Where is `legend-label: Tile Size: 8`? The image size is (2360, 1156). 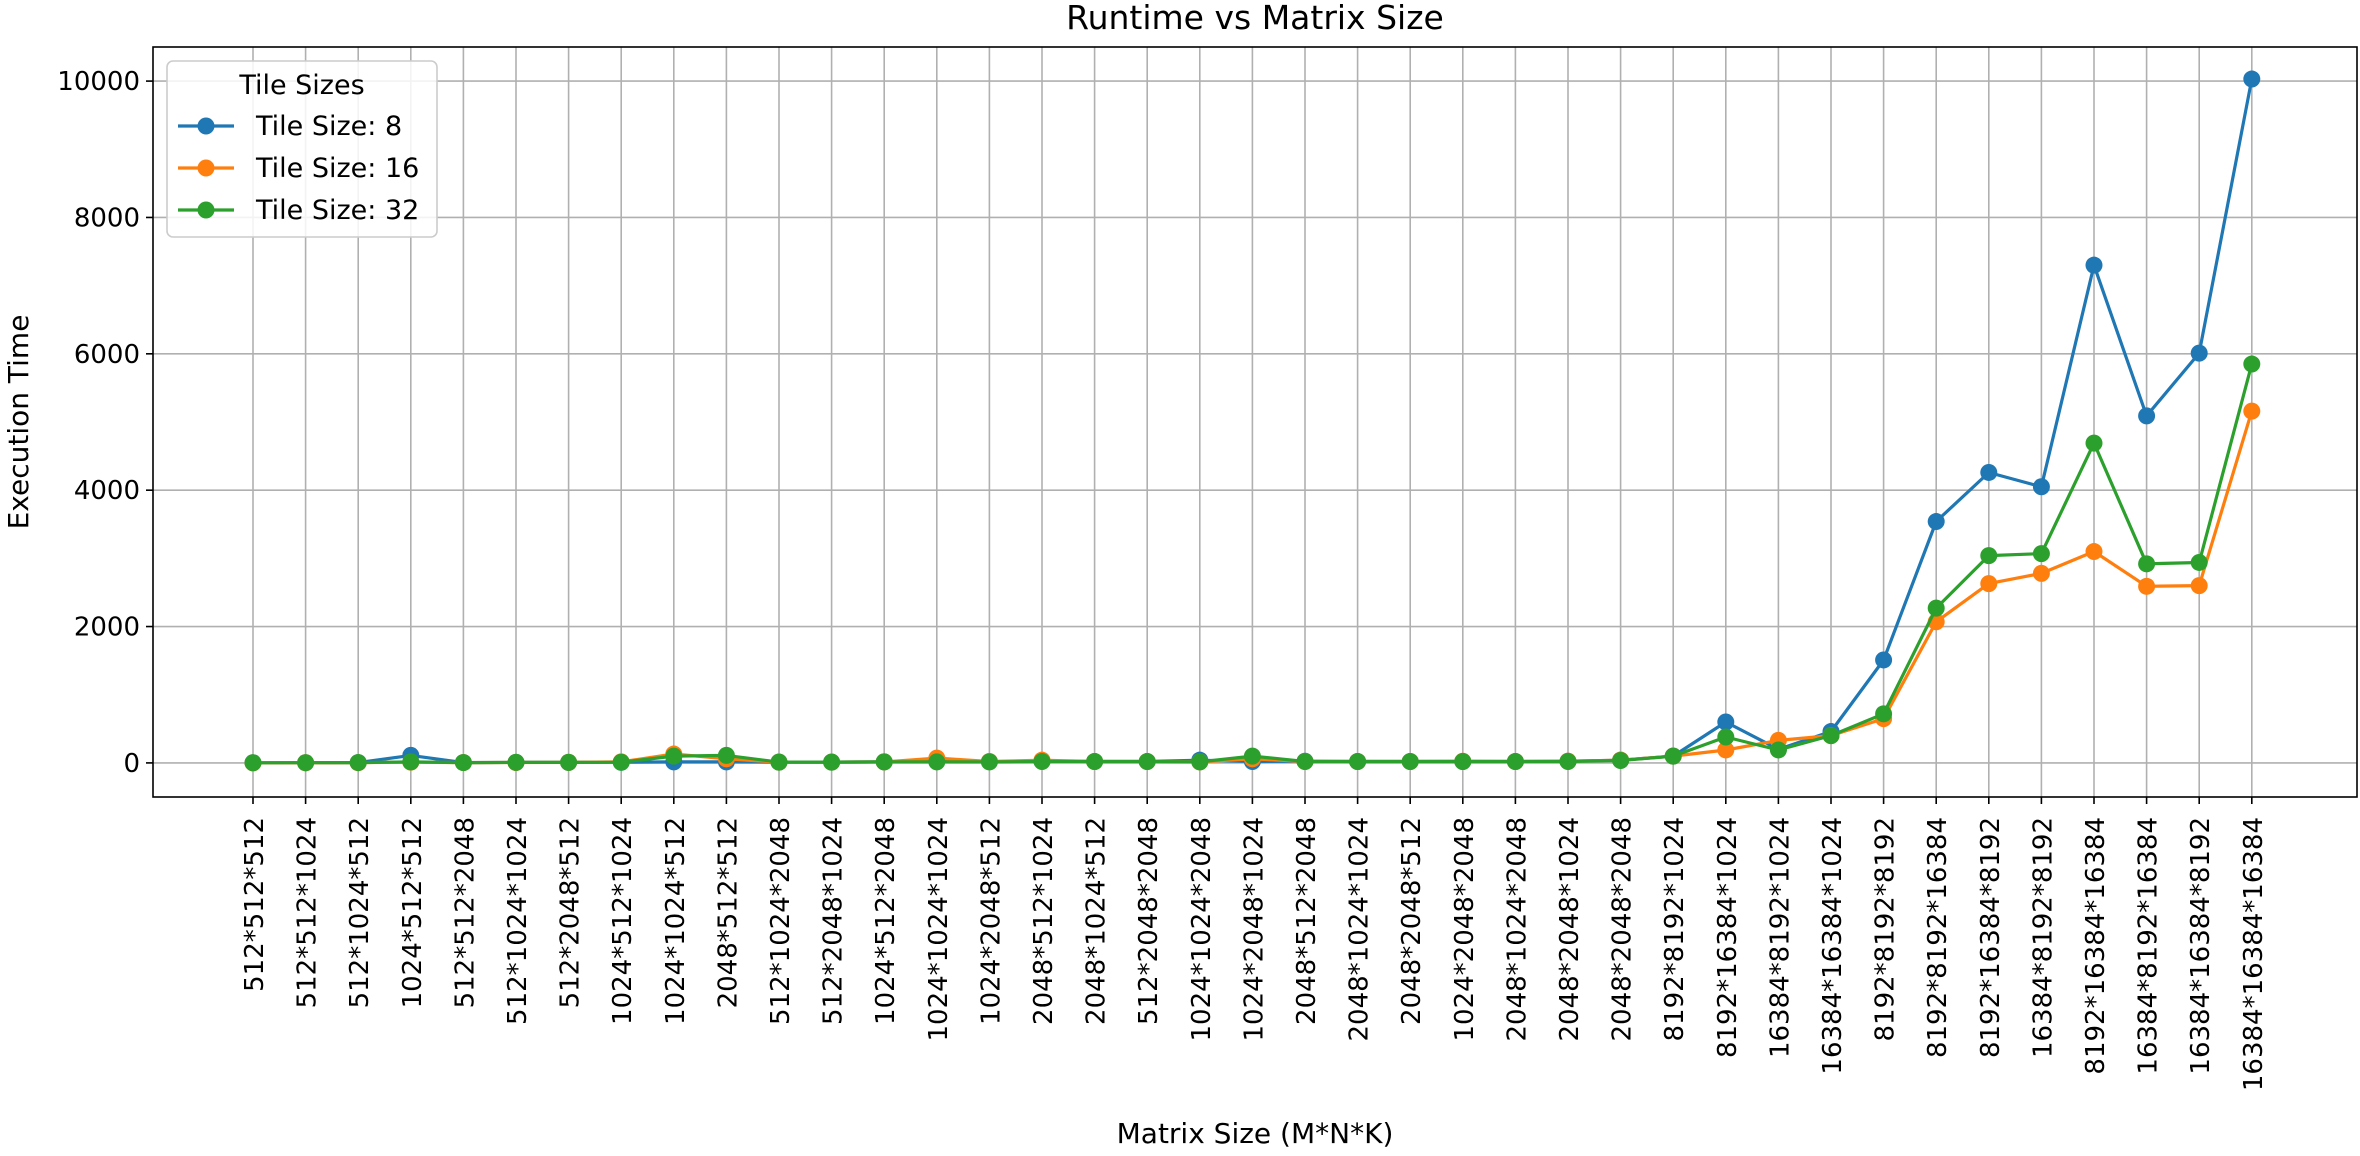 legend-label: Tile Size: 8 is located at coordinates (328, 126).